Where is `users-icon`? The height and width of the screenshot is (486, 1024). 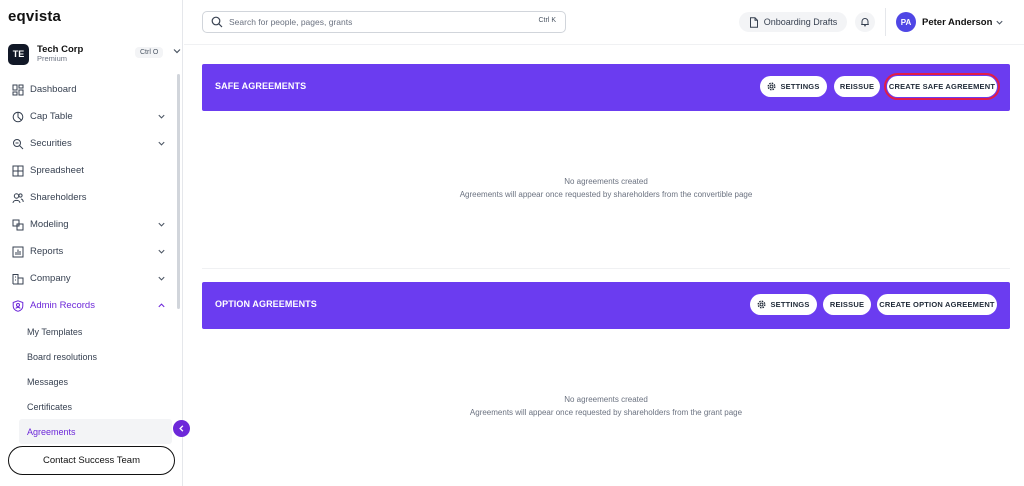
users-icon is located at coordinates (18, 197).